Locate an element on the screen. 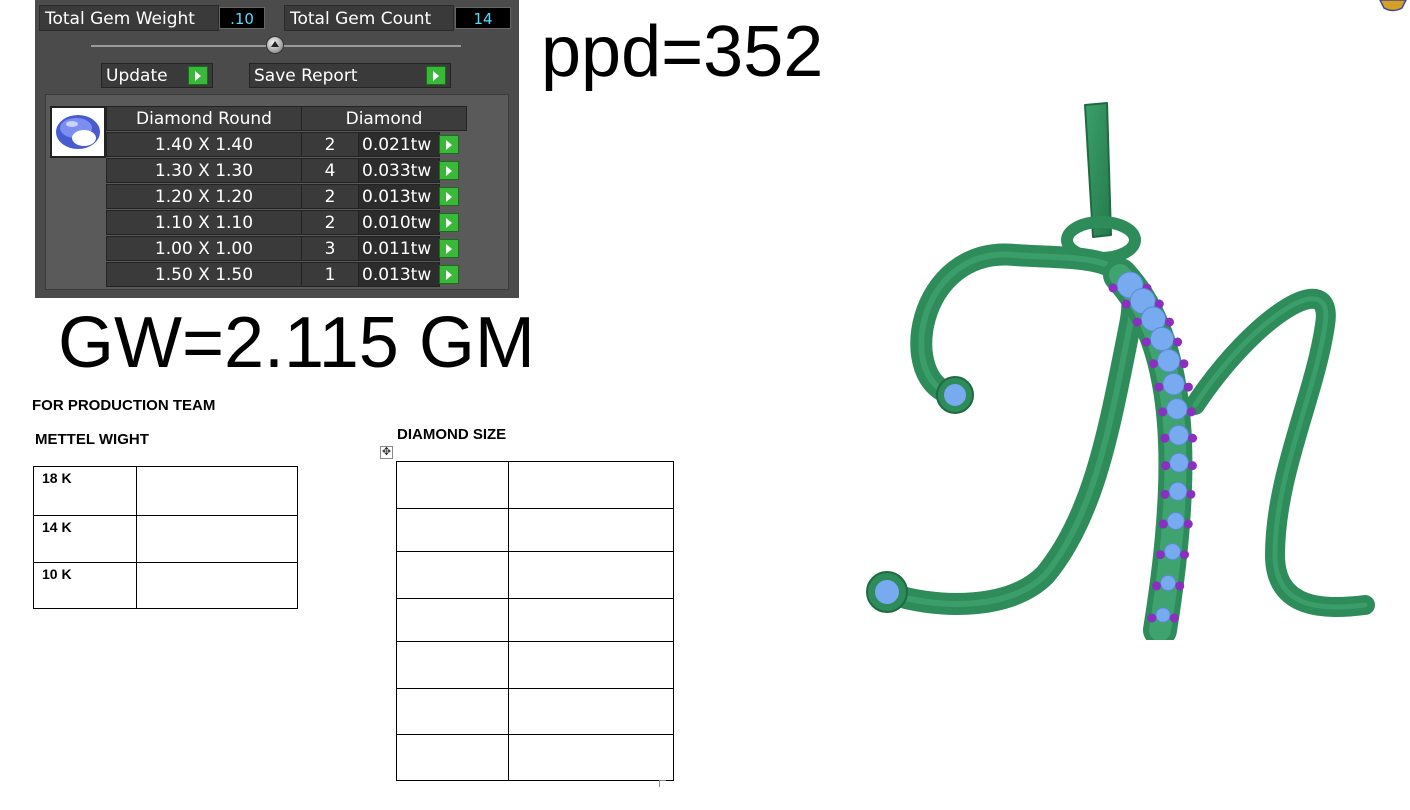 The image size is (1410, 810). update-button-label: Update is located at coordinates (137, 76).